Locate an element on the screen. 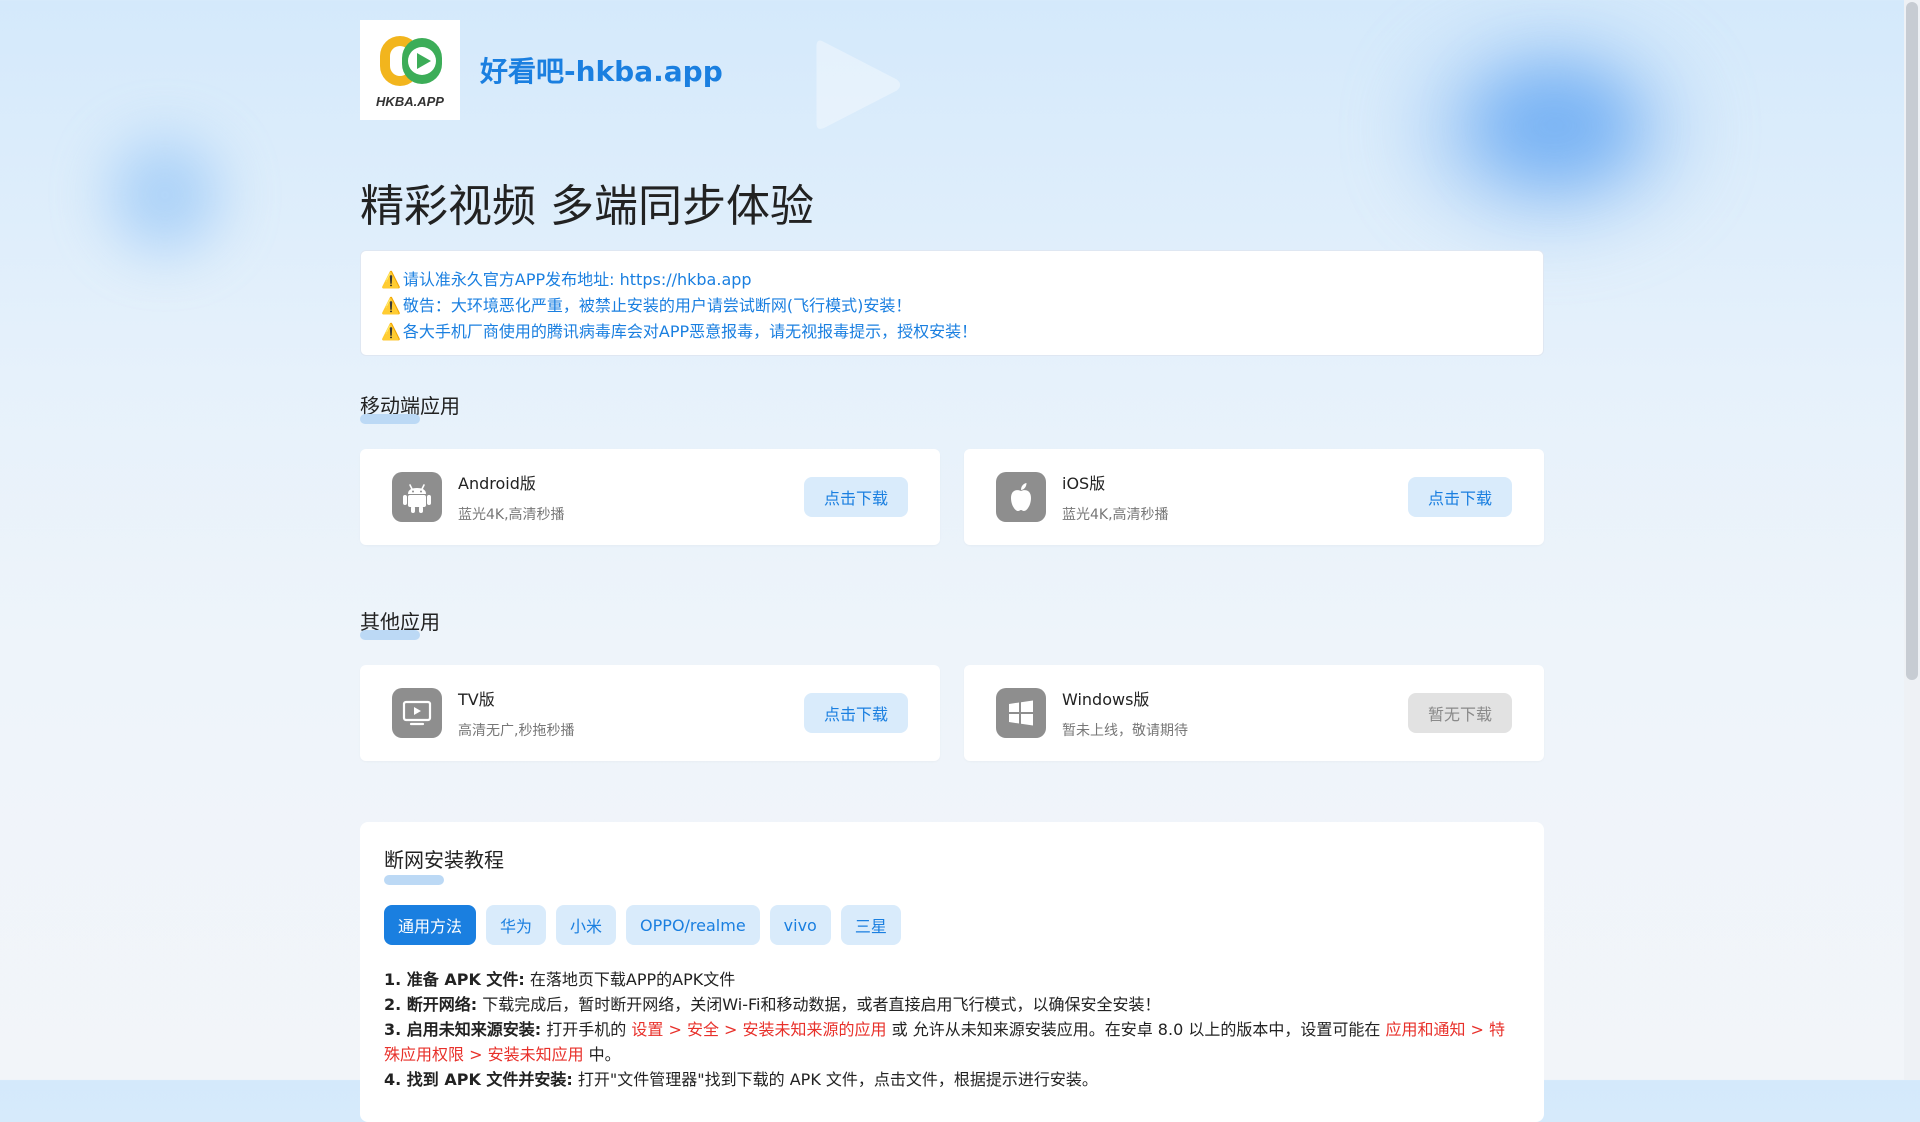 The width and height of the screenshot is (1920, 1122). scrollbar-thumb is located at coordinates (1912, 341).